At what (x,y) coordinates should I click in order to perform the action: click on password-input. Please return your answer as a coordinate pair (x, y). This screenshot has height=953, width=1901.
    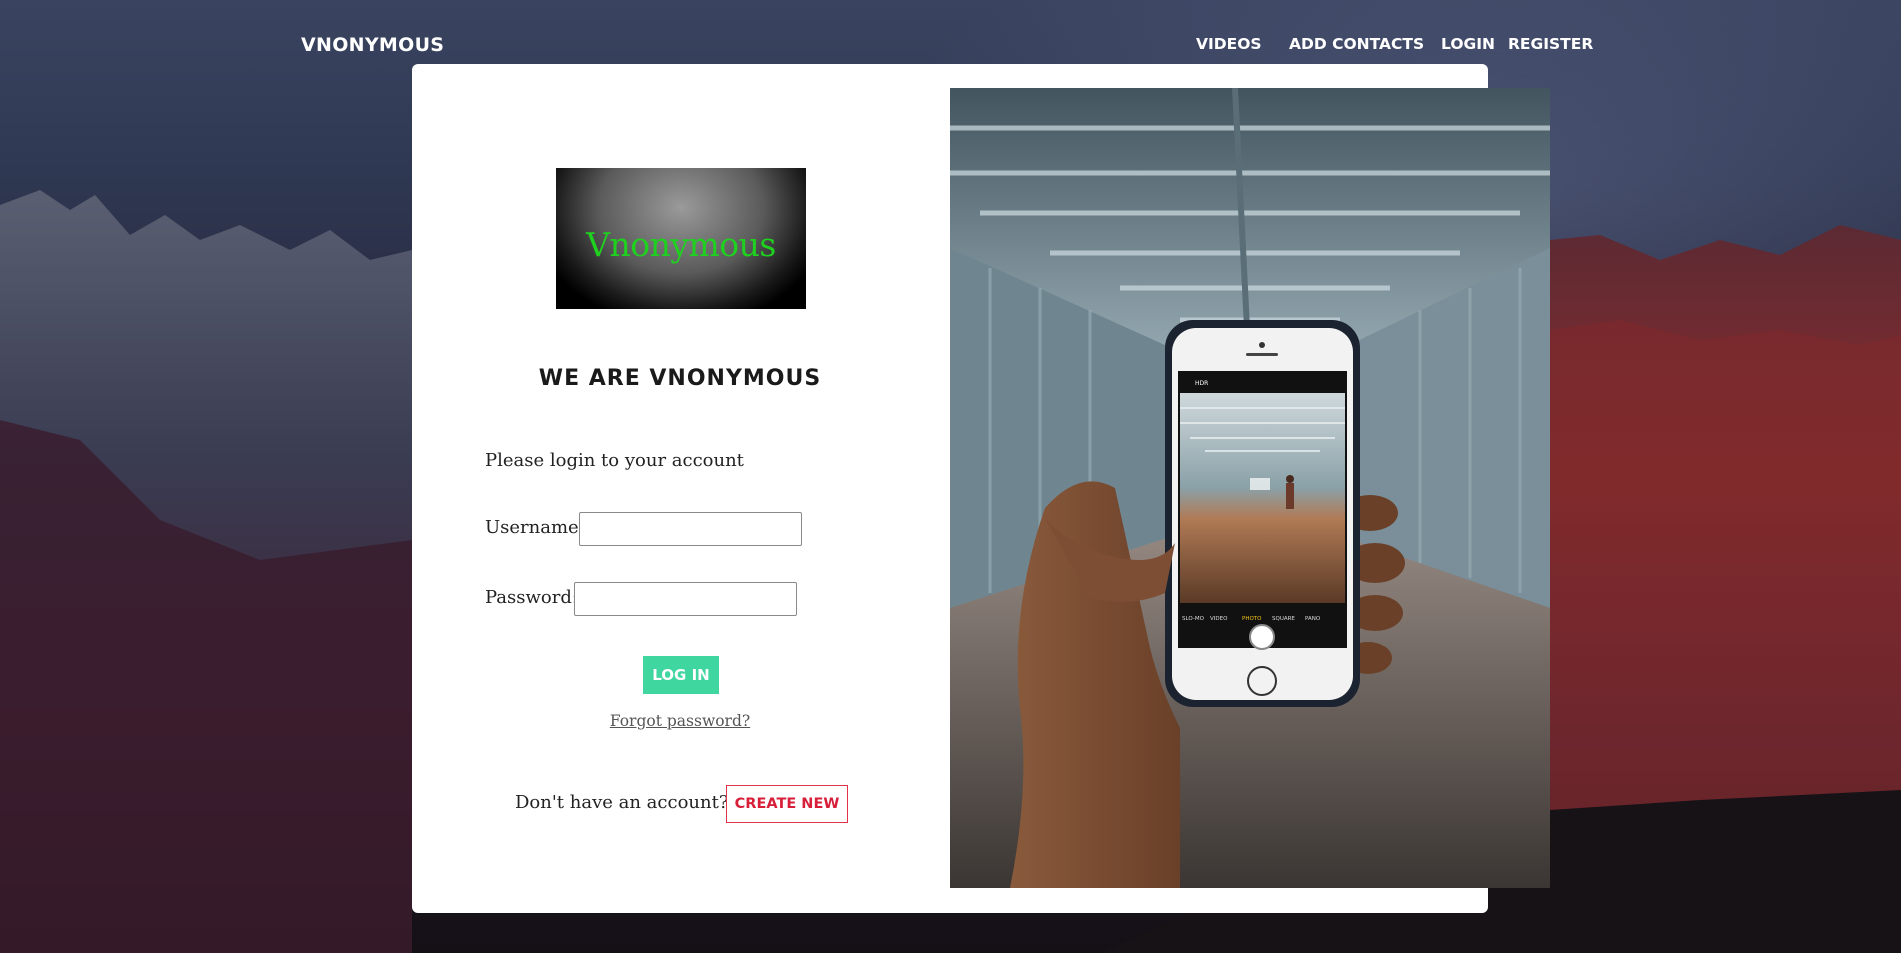
    Looking at the image, I should click on (685, 599).